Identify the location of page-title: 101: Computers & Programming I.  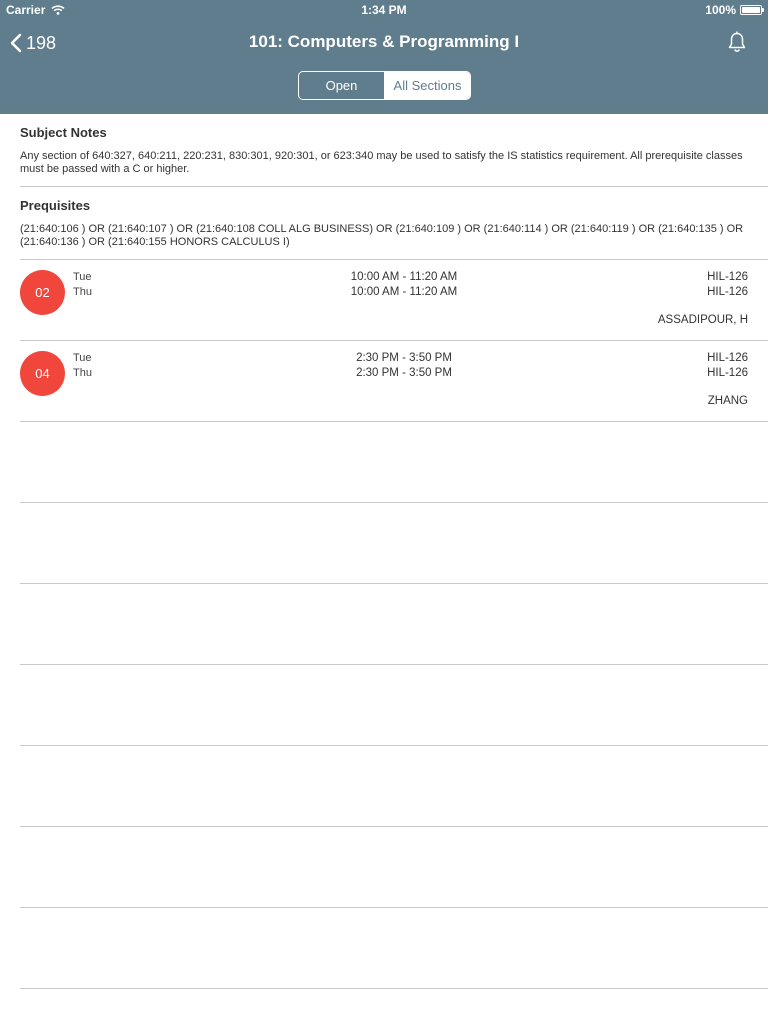
(384, 41).